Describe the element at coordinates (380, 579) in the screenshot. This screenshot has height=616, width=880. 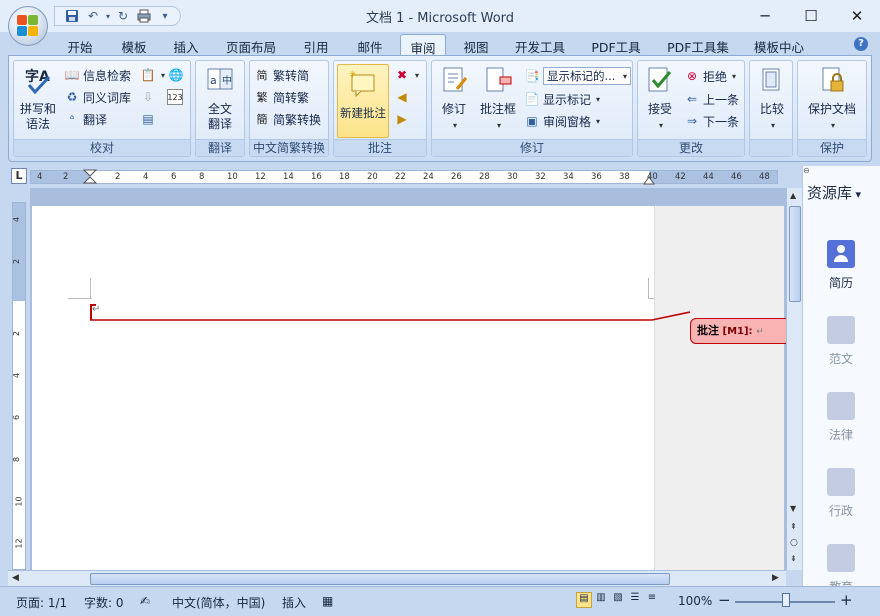
I see `horizontal-scroll-thumb` at that location.